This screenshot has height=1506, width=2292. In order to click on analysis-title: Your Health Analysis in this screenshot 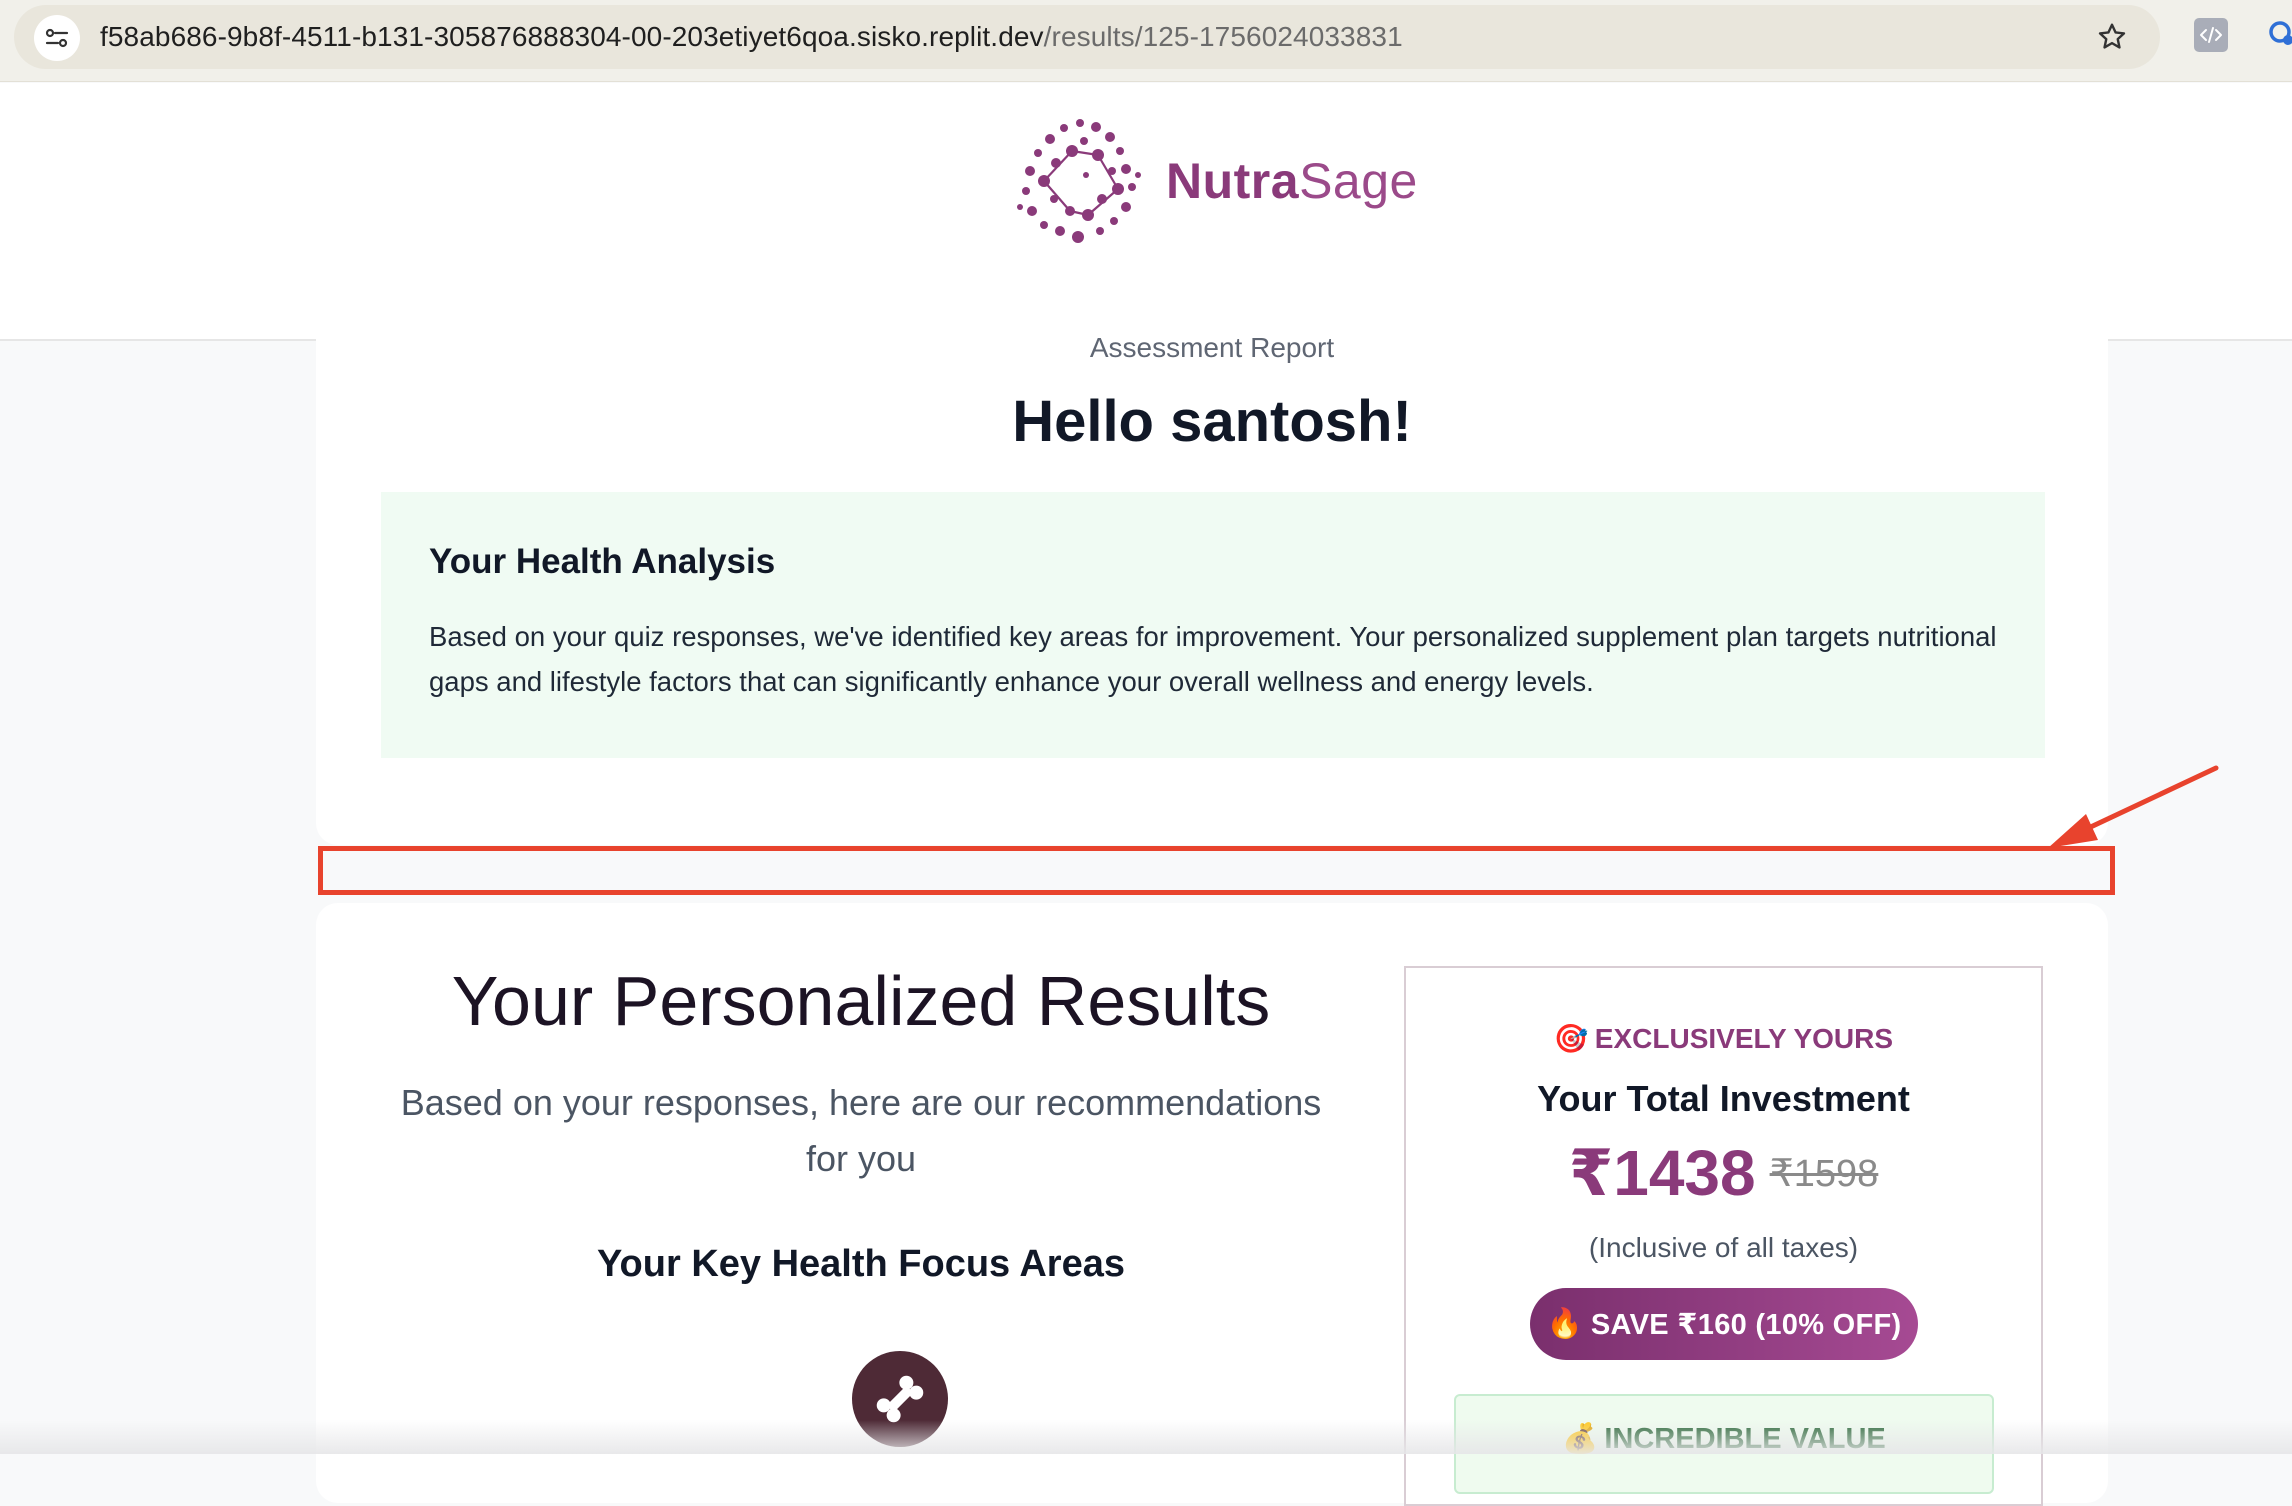, I will do `click(602, 561)`.